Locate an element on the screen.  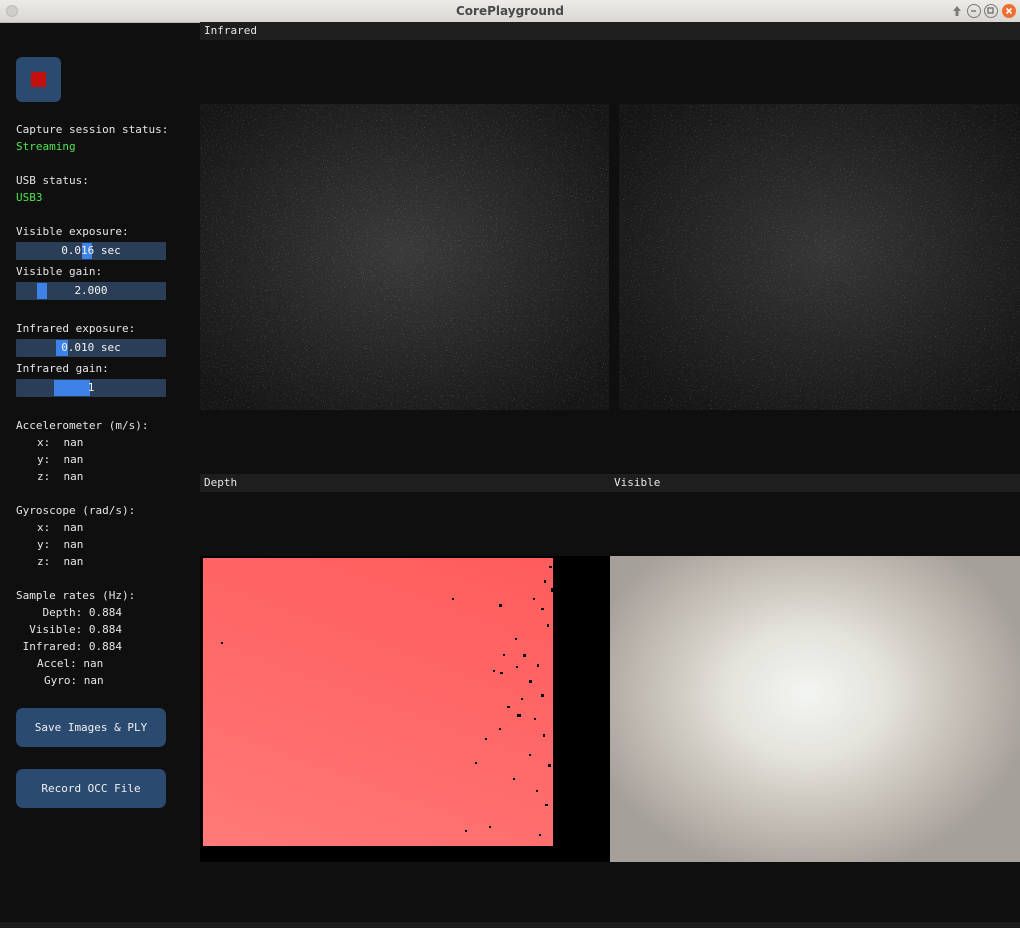
accelerometer-label: Accelerometer (m/s): is located at coordinates (82, 425).